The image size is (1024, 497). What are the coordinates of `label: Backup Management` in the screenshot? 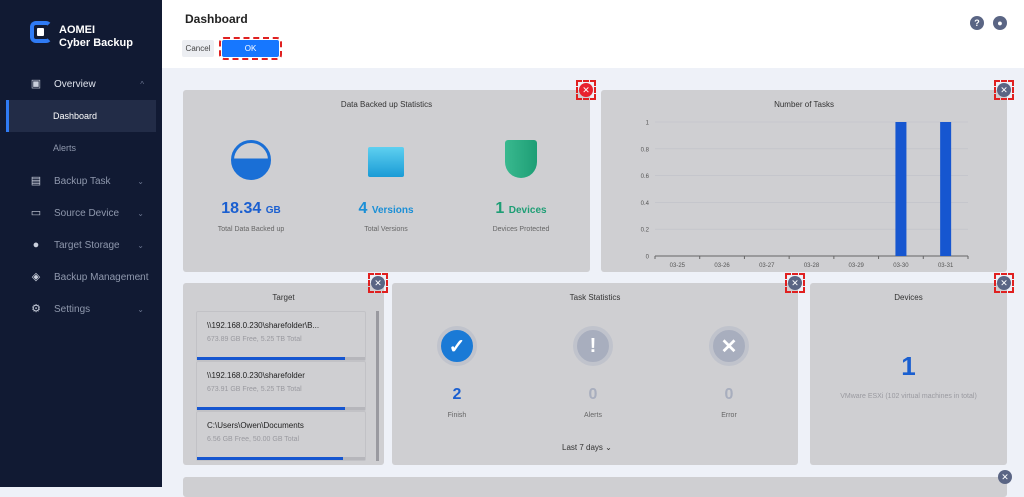 It's located at (101, 277).